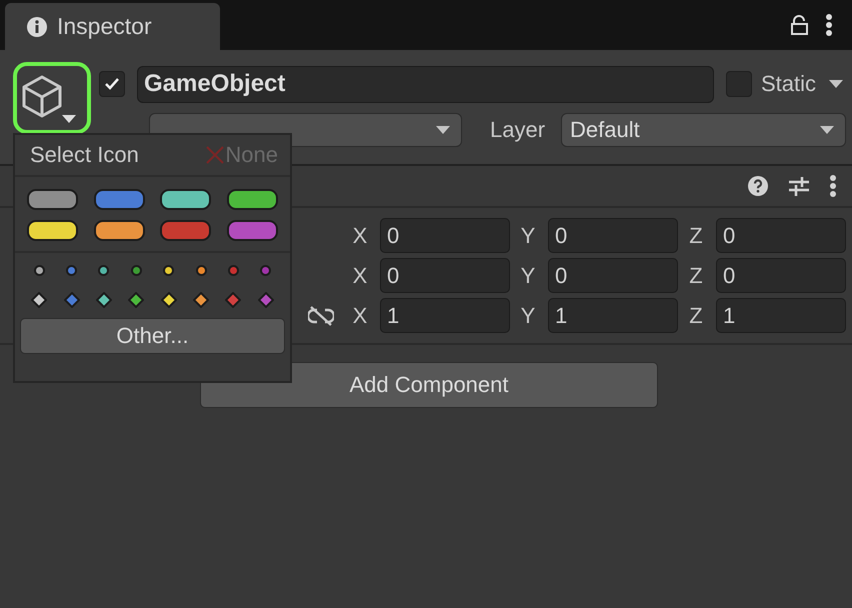 The height and width of the screenshot is (608, 852). I want to click on layer-dropdown: Default, so click(703, 130).